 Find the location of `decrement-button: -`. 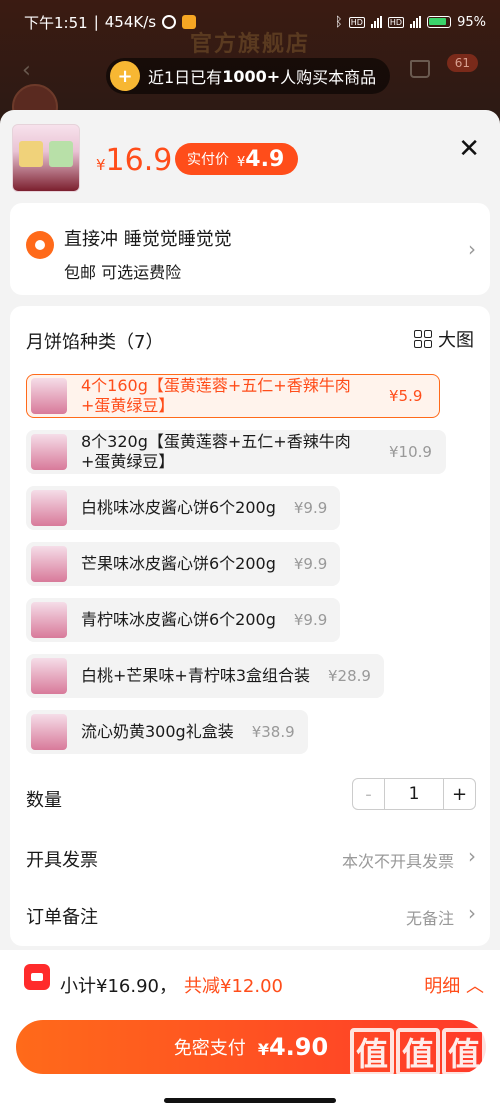

decrement-button: - is located at coordinates (369, 794).